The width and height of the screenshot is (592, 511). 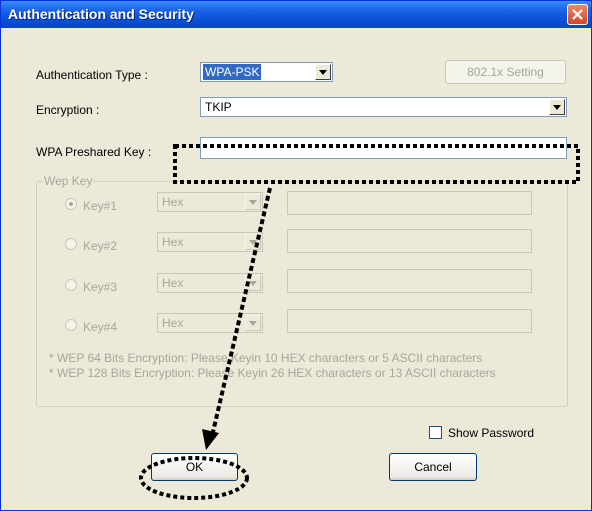 What do you see at coordinates (210, 439) in the screenshot?
I see `annotation-arrow-head` at bounding box center [210, 439].